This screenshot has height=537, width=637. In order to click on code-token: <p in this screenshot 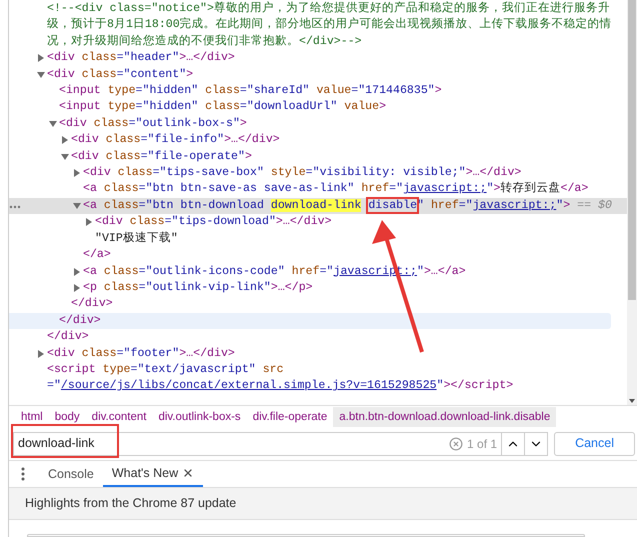, I will do `click(90, 287)`.